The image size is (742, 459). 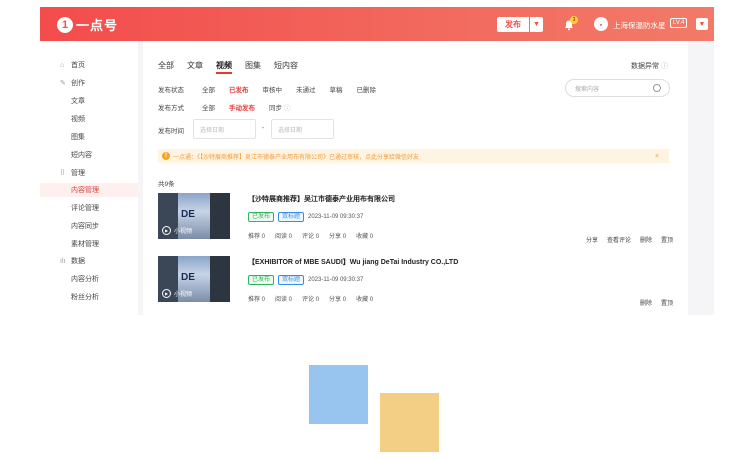 What do you see at coordinates (85, 297) in the screenshot?
I see `sidebar-item-label: 粉丝分析` at bounding box center [85, 297].